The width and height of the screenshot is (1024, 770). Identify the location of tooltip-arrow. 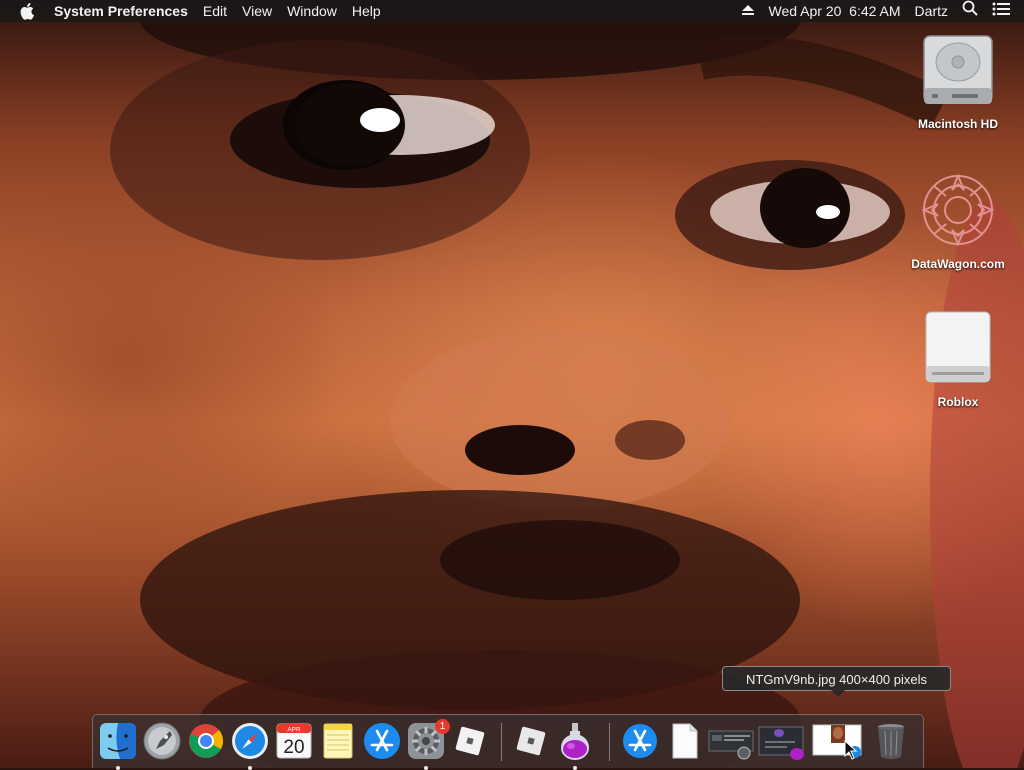
(838, 693).